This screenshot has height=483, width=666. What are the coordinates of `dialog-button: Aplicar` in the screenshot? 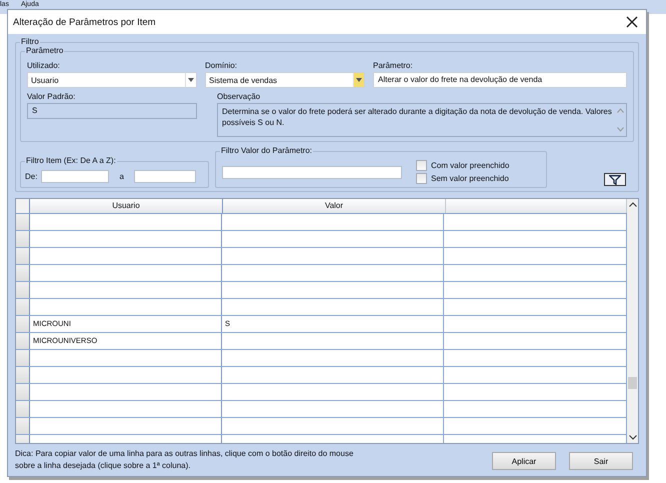 It's located at (524, 461).